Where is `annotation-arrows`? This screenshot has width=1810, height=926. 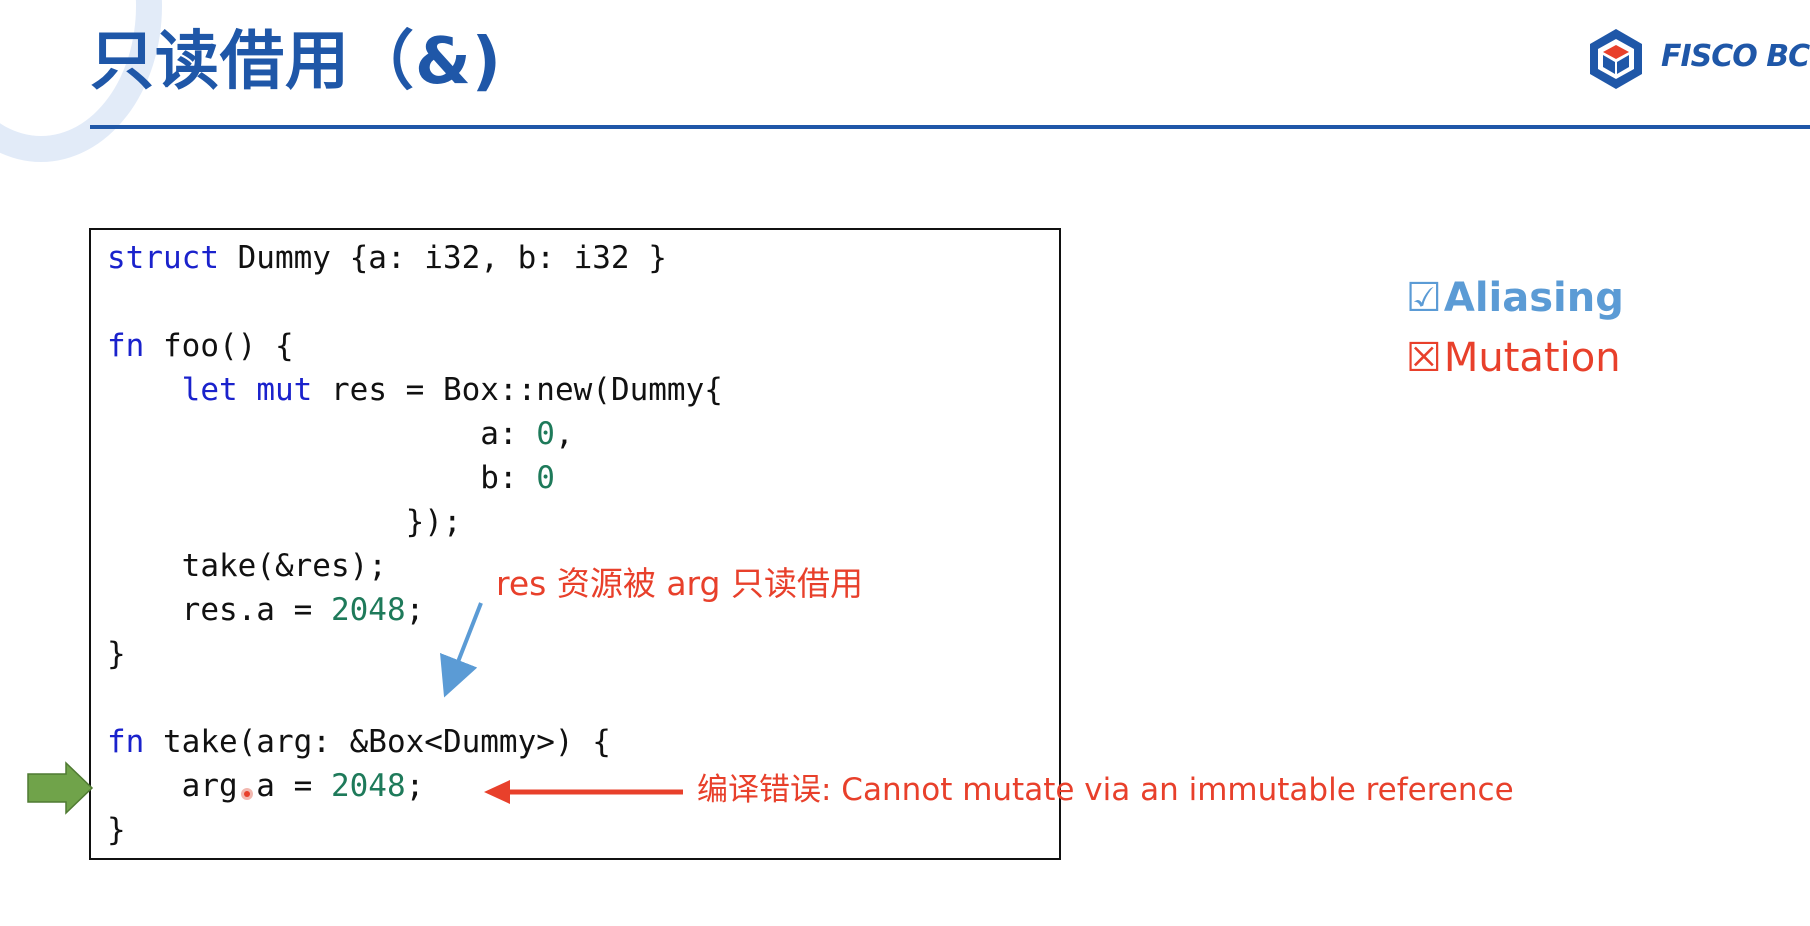
annotation-arrows is located at coordinates (355, 708).